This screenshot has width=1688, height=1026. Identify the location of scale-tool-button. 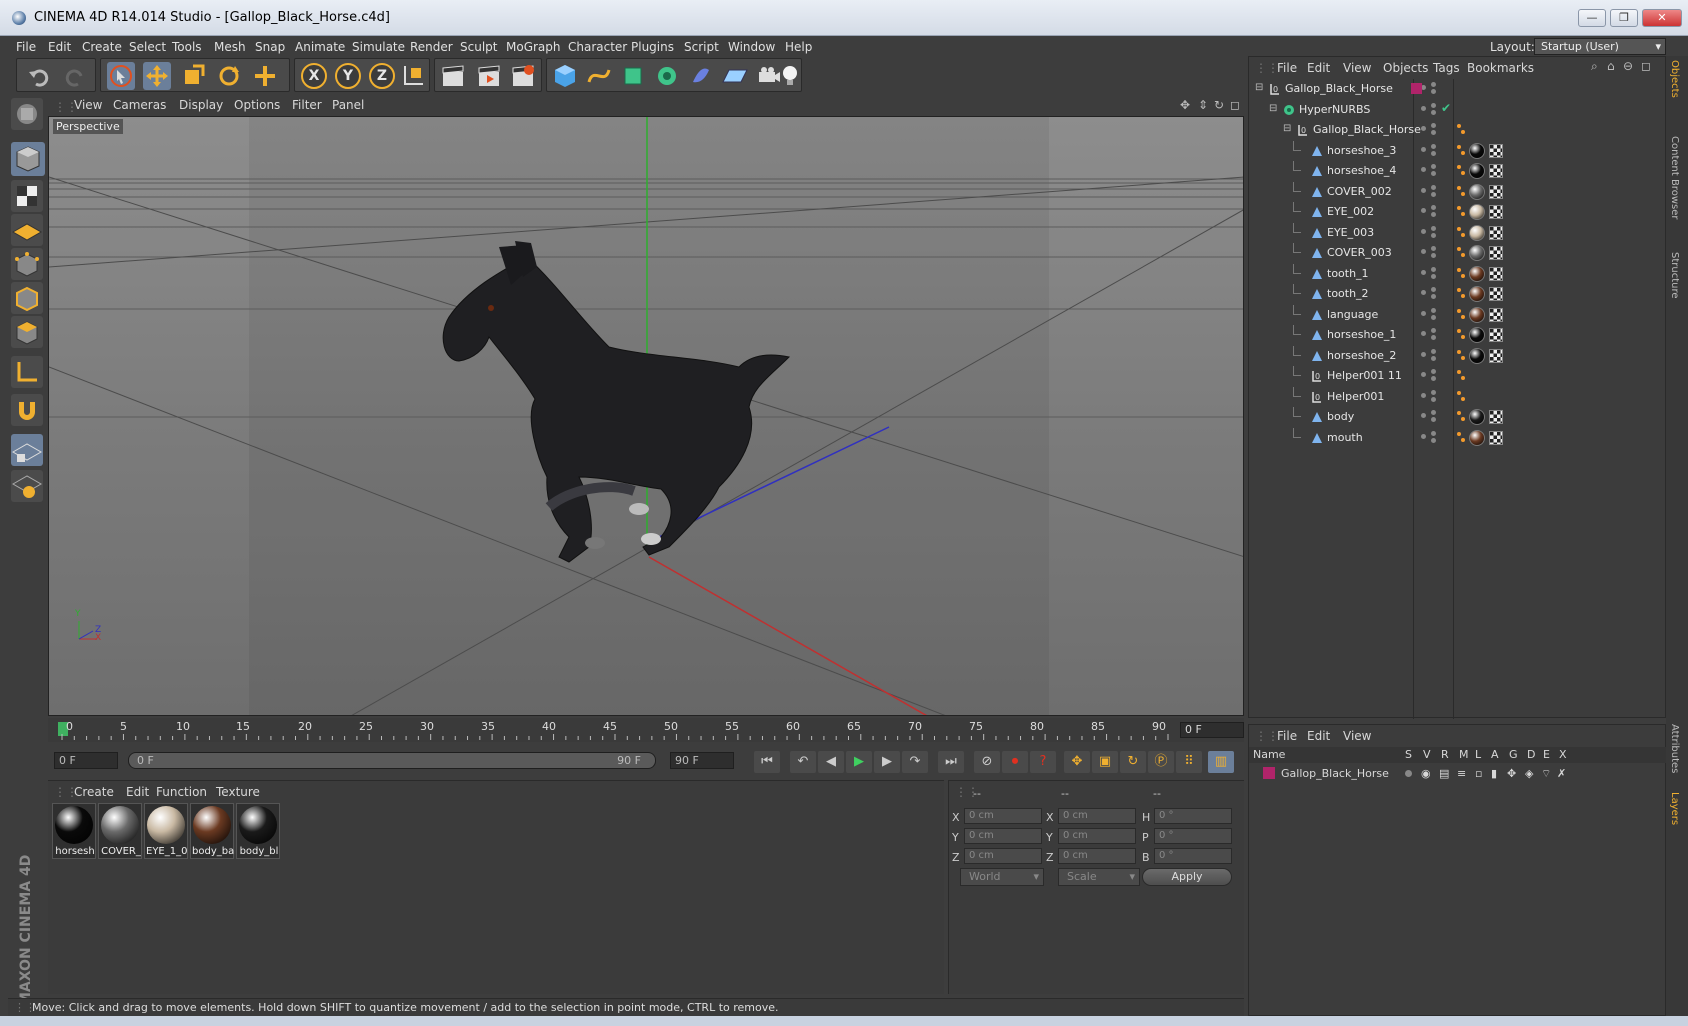
(193, 76).